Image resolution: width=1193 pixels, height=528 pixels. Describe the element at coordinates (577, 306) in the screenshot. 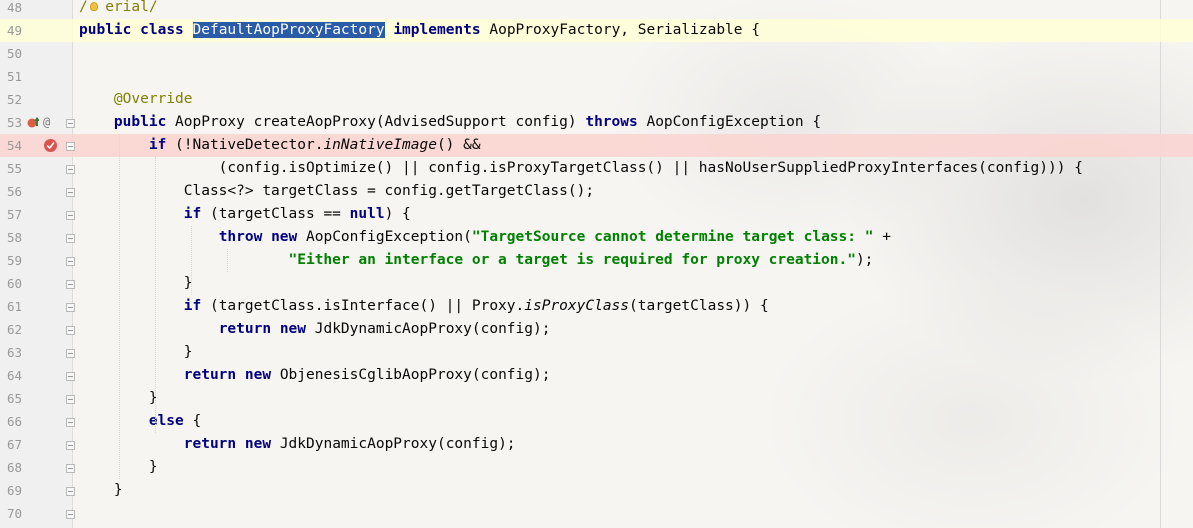

I see `code-token: isProxyClass` at that location.